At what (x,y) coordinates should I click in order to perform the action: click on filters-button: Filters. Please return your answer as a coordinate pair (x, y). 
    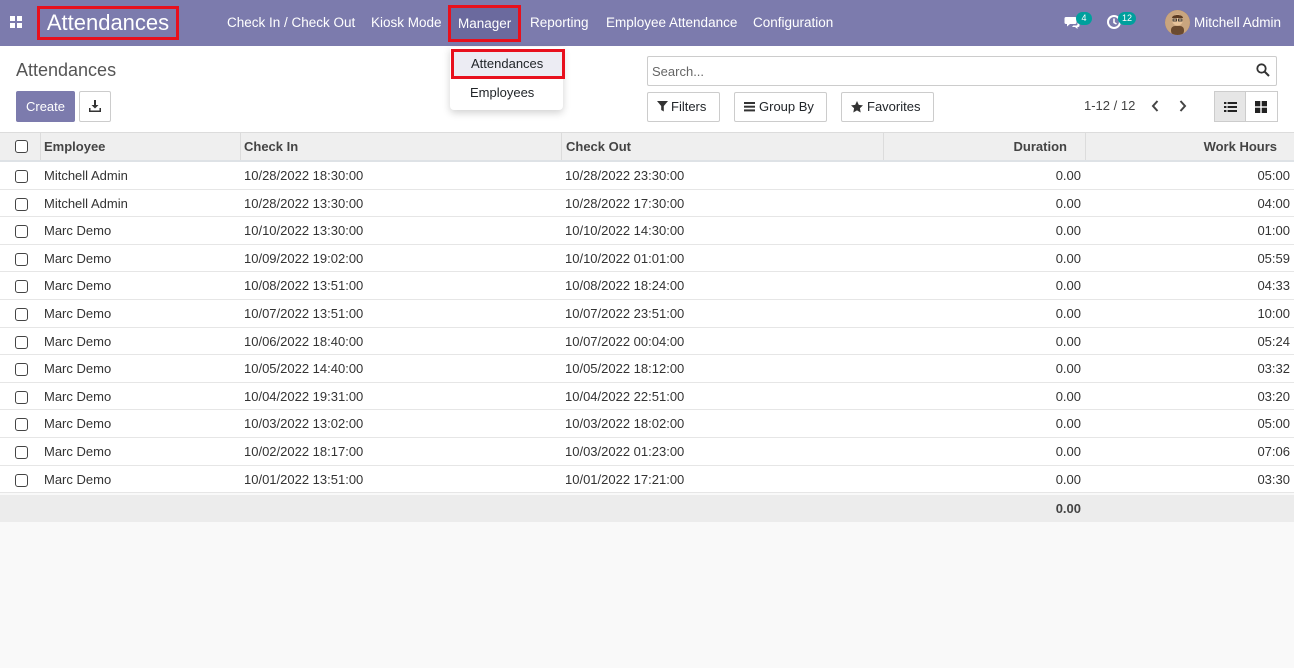
    Looking at the image, I should click on (683, 107).